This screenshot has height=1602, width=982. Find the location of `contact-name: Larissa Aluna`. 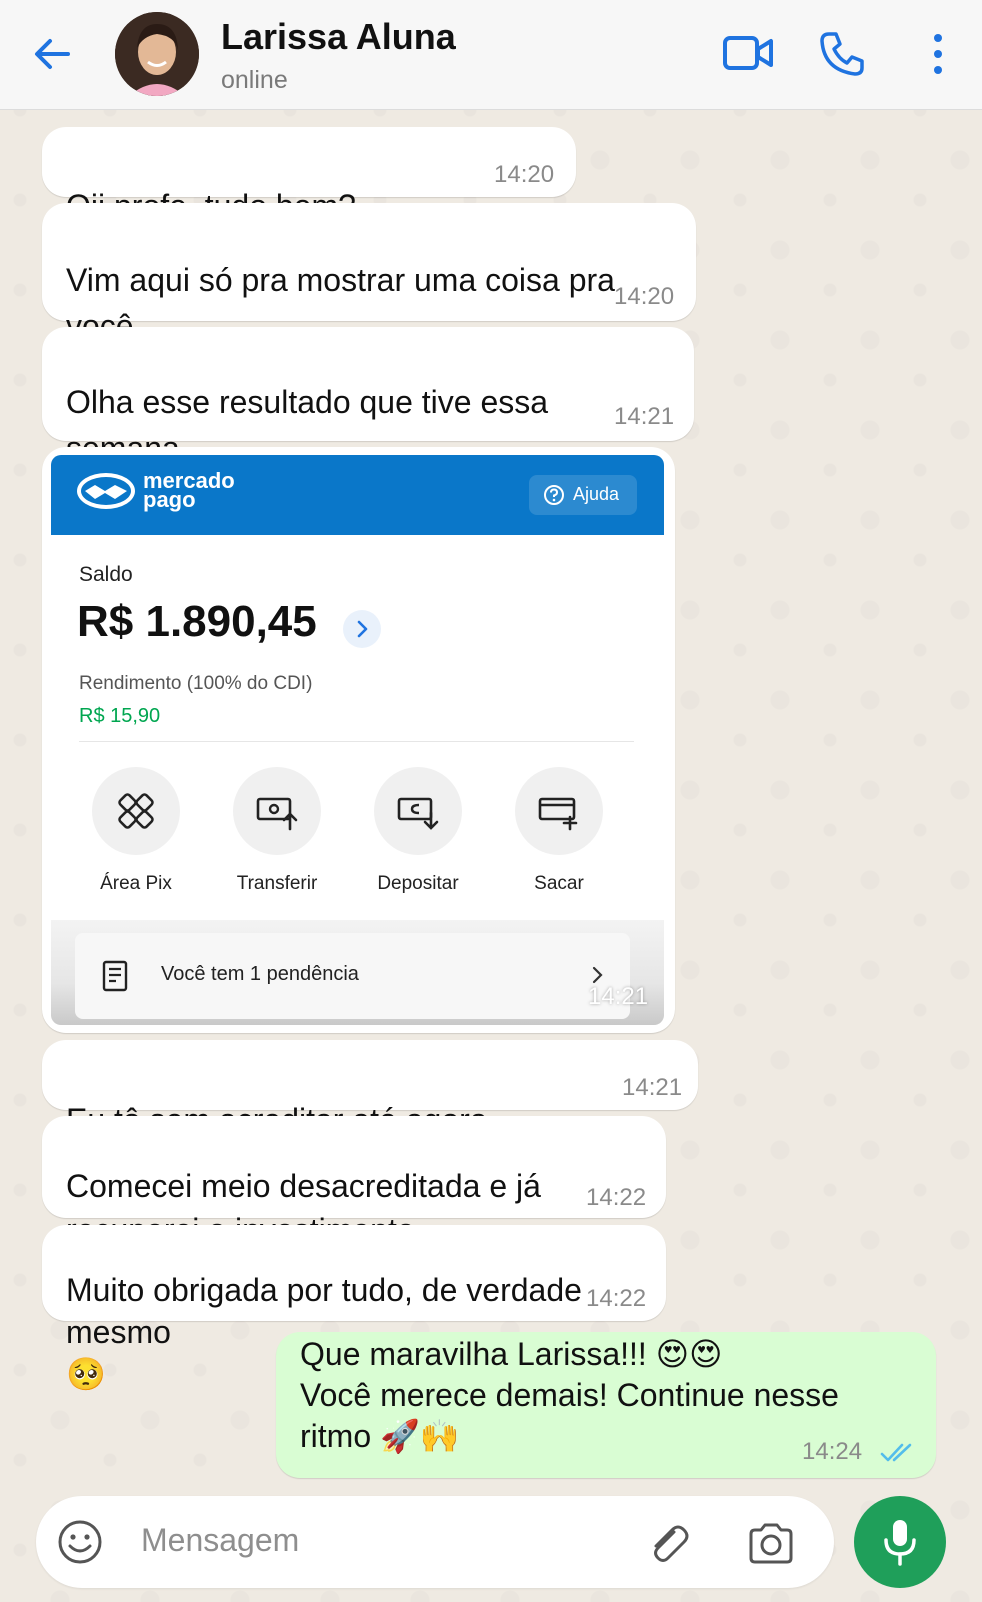

contact-name: Larissa Aluna is located at coordinates (338, 37).